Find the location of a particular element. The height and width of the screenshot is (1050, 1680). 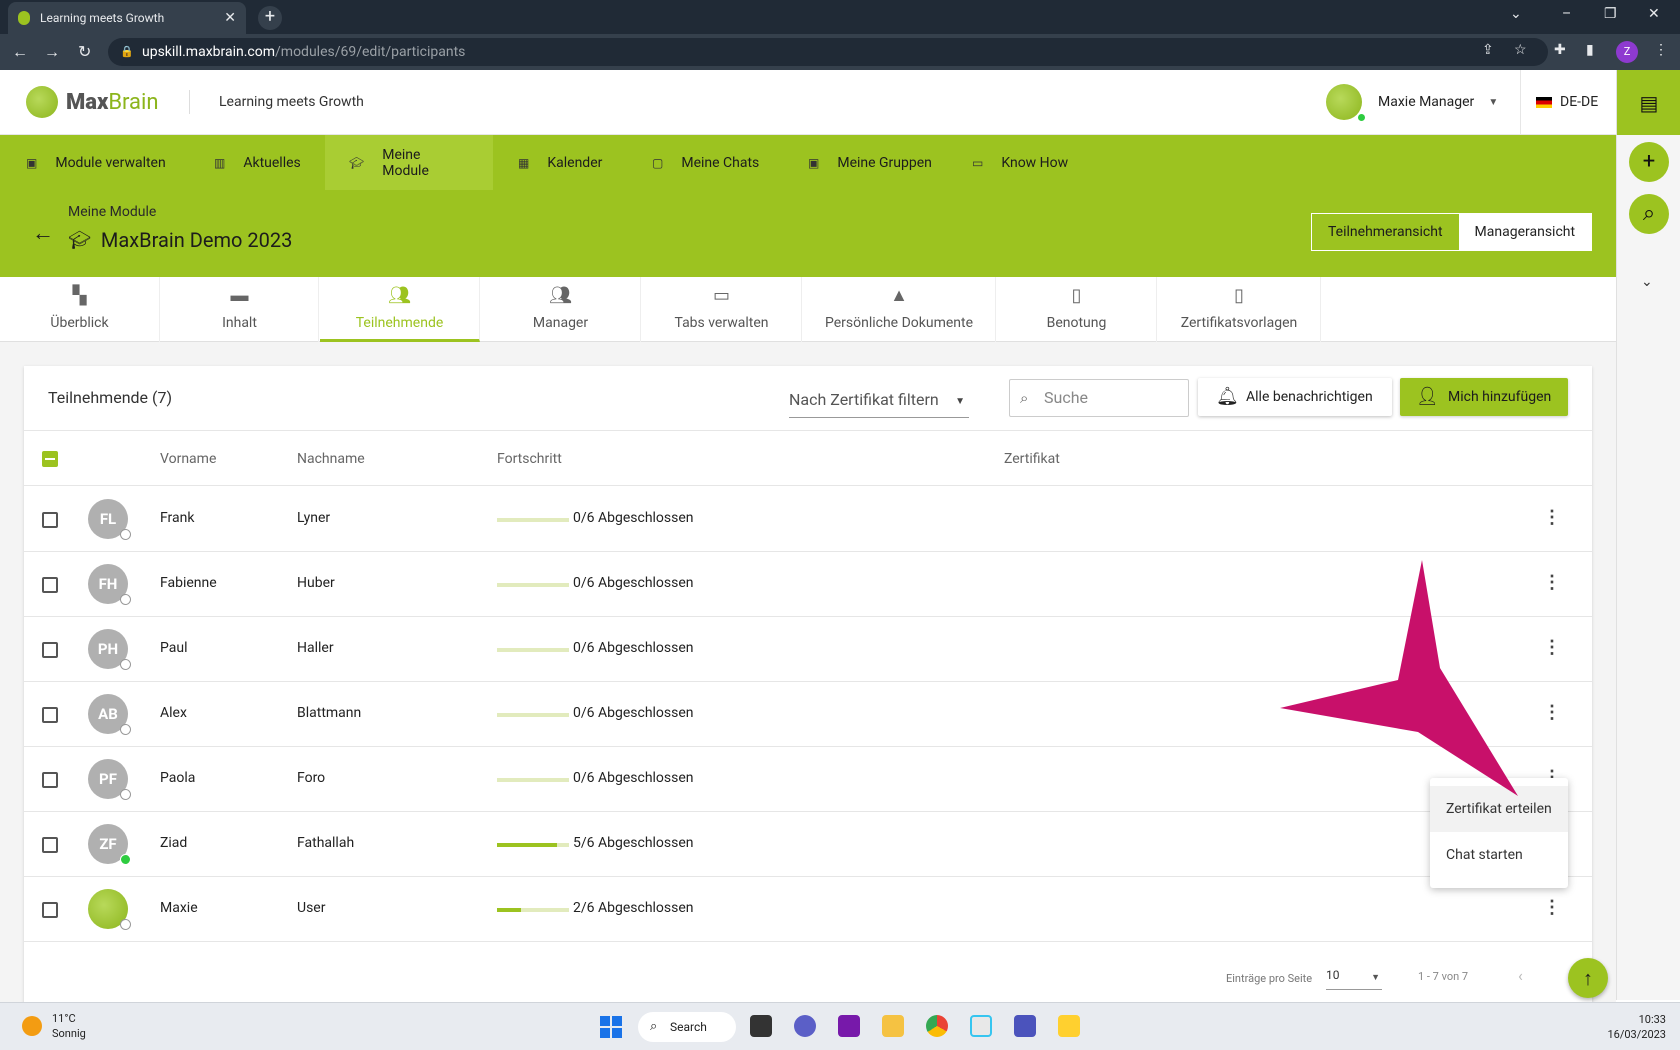

nav-item-aktuelles: ▥ Aktuelles is located at coordinates (257, 162).